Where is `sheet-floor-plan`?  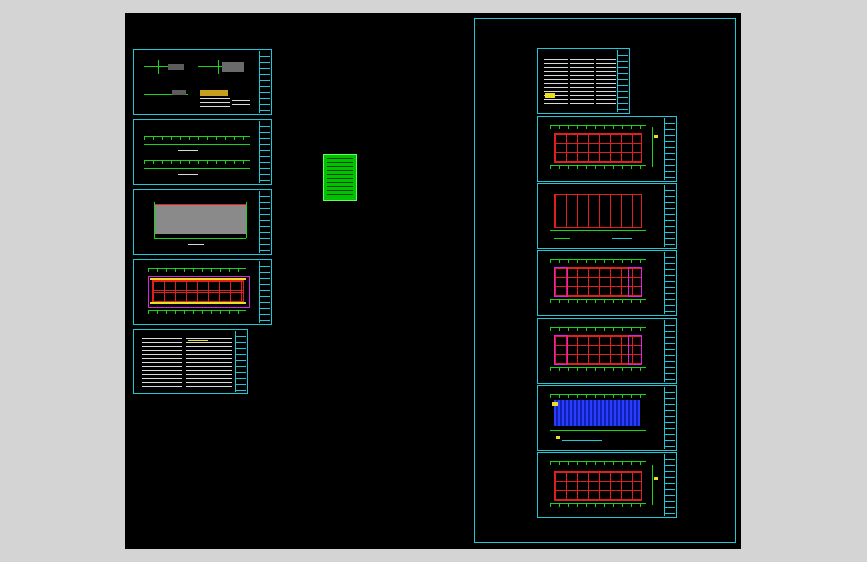 sheet-floor-plan is located at coordinates (202, 292).